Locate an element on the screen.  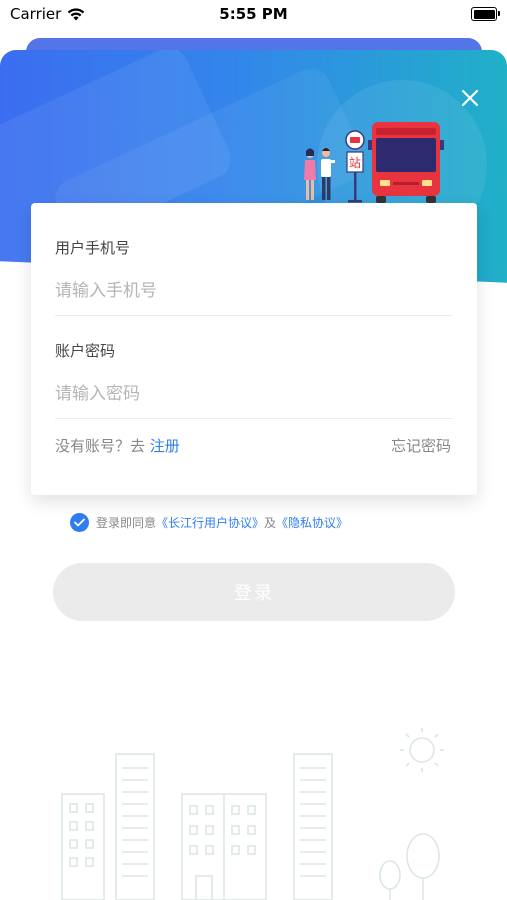
phone-label: 用户手机号 is located at coordinates (93, 248).